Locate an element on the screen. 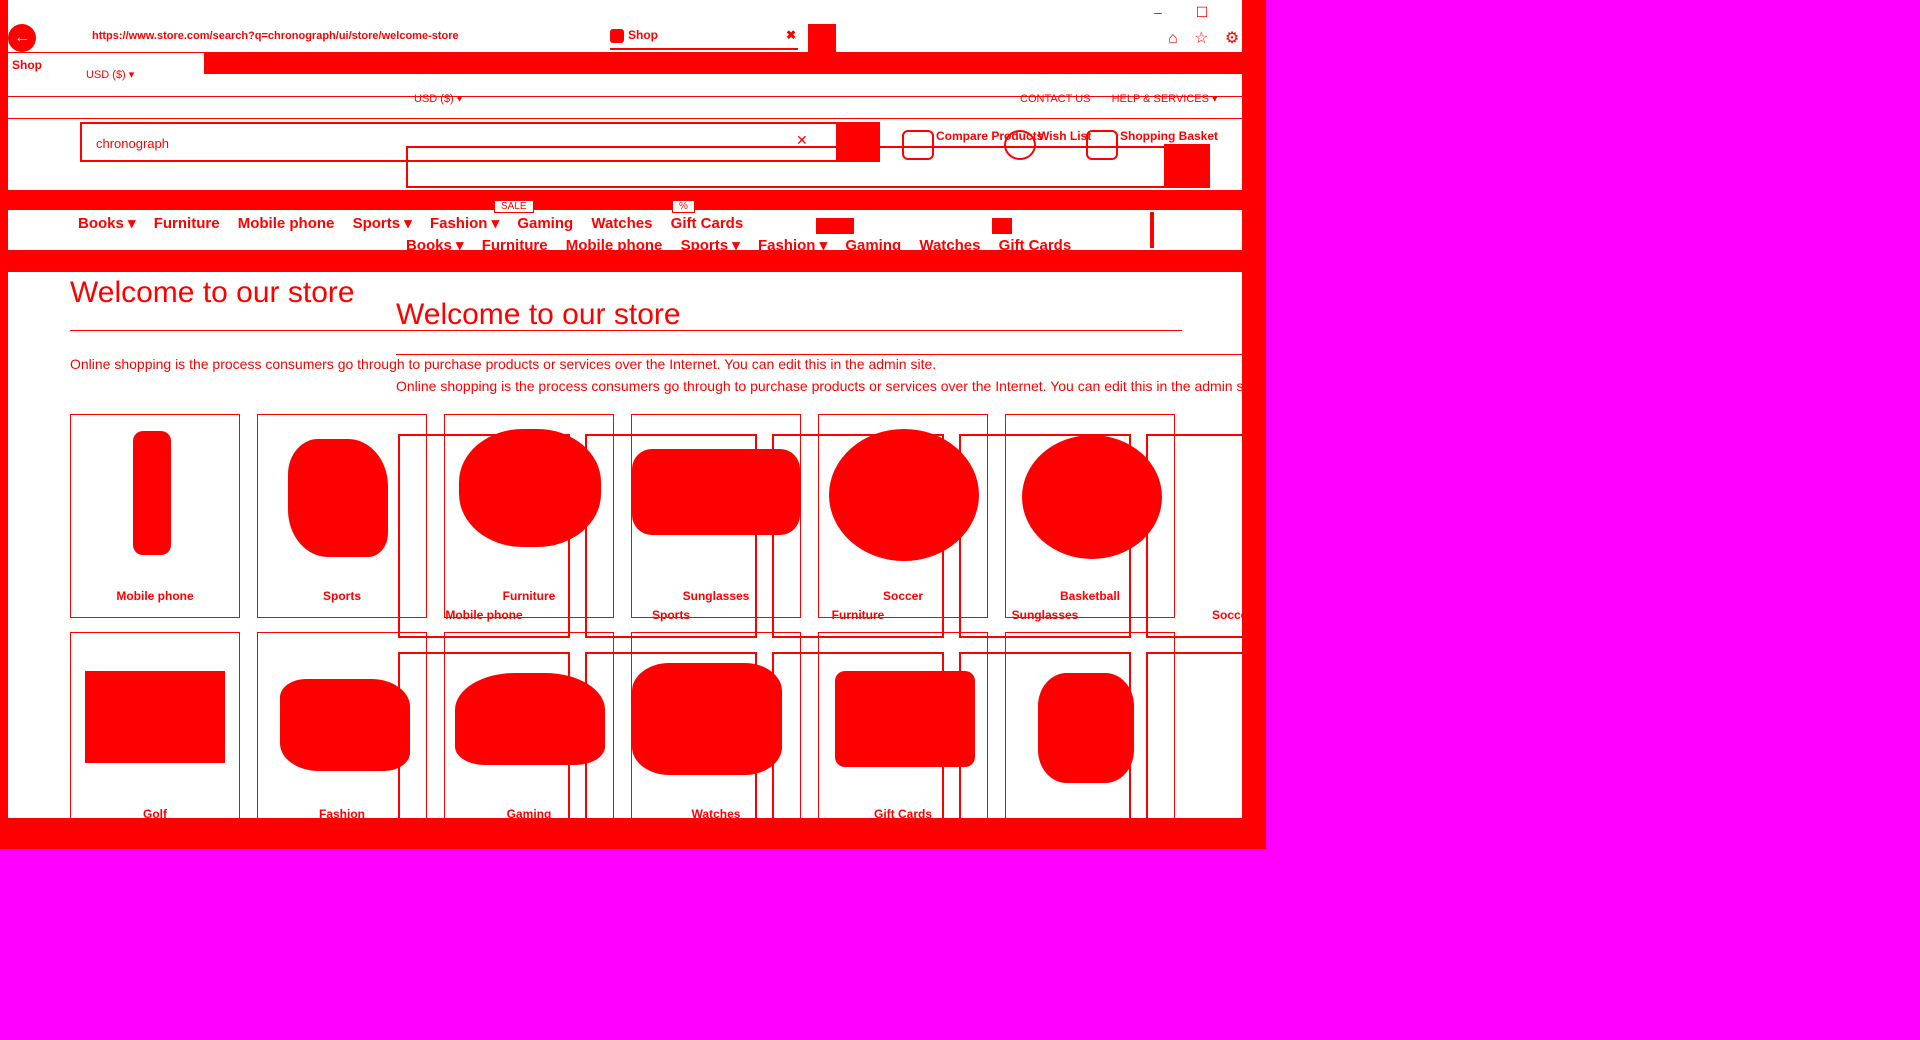  toolbar-icons: ⌂ ☆ ⚙ is located at coordinates (1205, 38).